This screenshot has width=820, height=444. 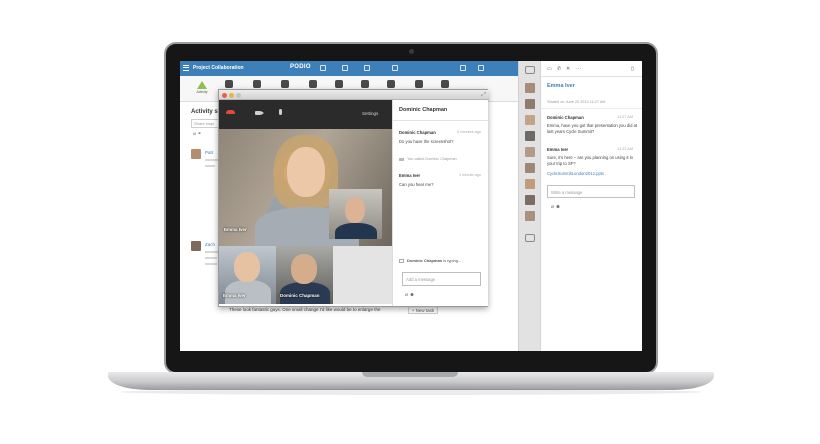 What do you see at coordinates (234, 295) in the screenshot?
I see `tile-name: Emma Iver` at bounding box center [234, 295].